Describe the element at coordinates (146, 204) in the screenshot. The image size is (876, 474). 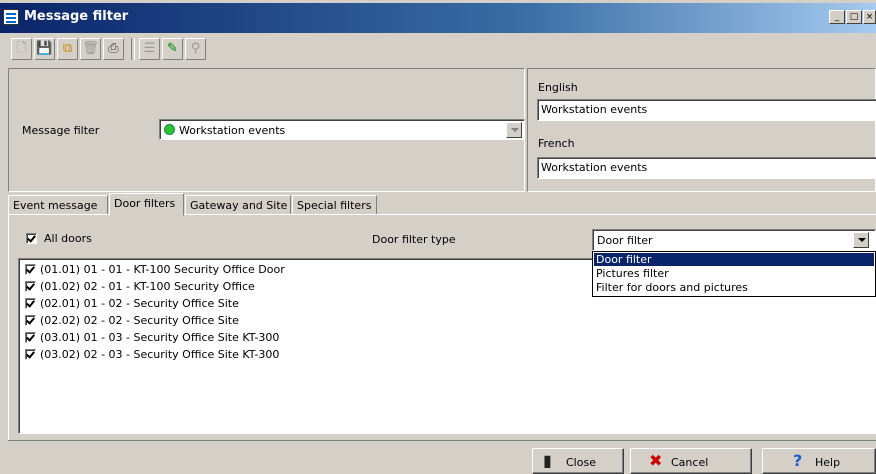
I see `tab-door-filters: Door filters` at that location.